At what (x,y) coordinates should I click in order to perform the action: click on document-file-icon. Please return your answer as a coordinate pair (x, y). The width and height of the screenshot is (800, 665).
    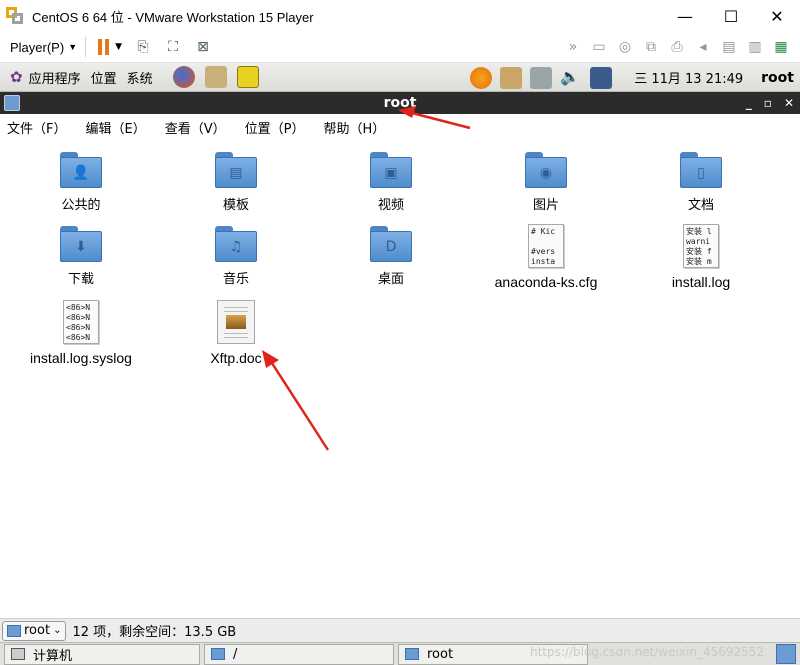
    Looking at the image, I should click on (236, 322).